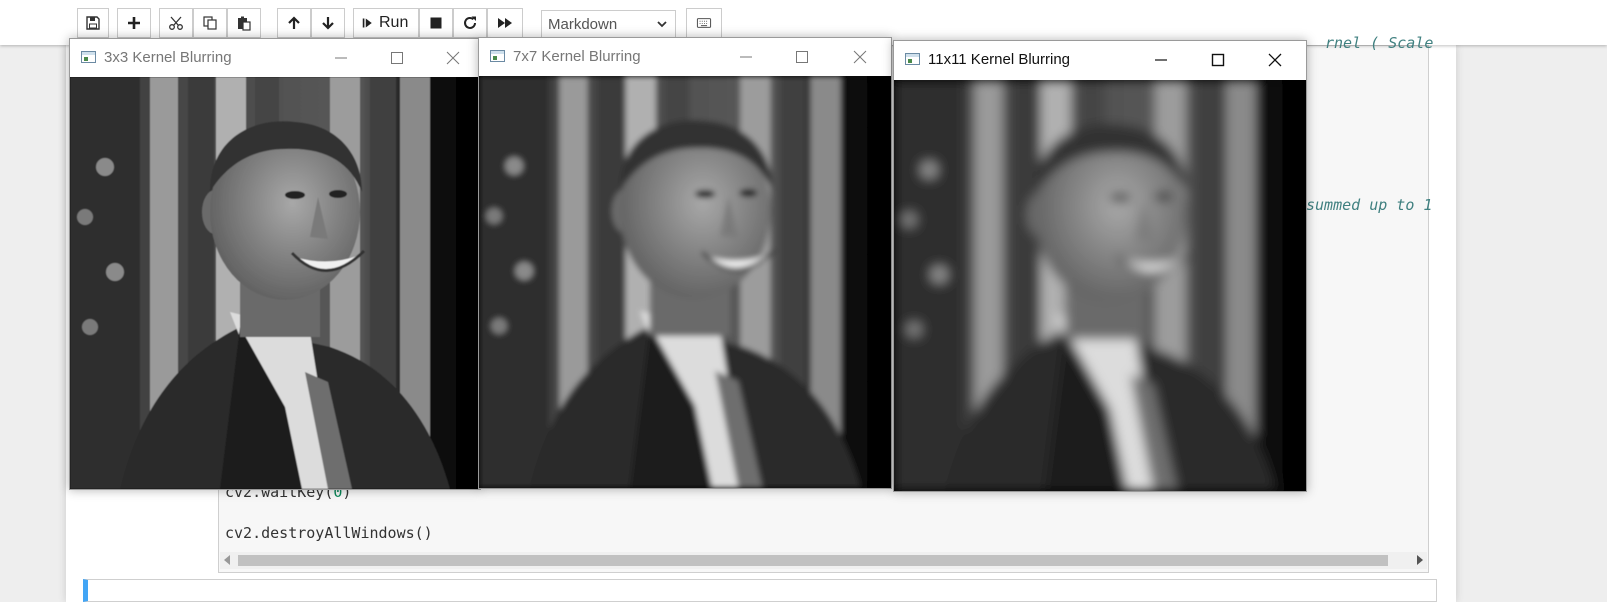  I want to click on window-title: 11x11 Kernel Blurring, so click(999, 59).